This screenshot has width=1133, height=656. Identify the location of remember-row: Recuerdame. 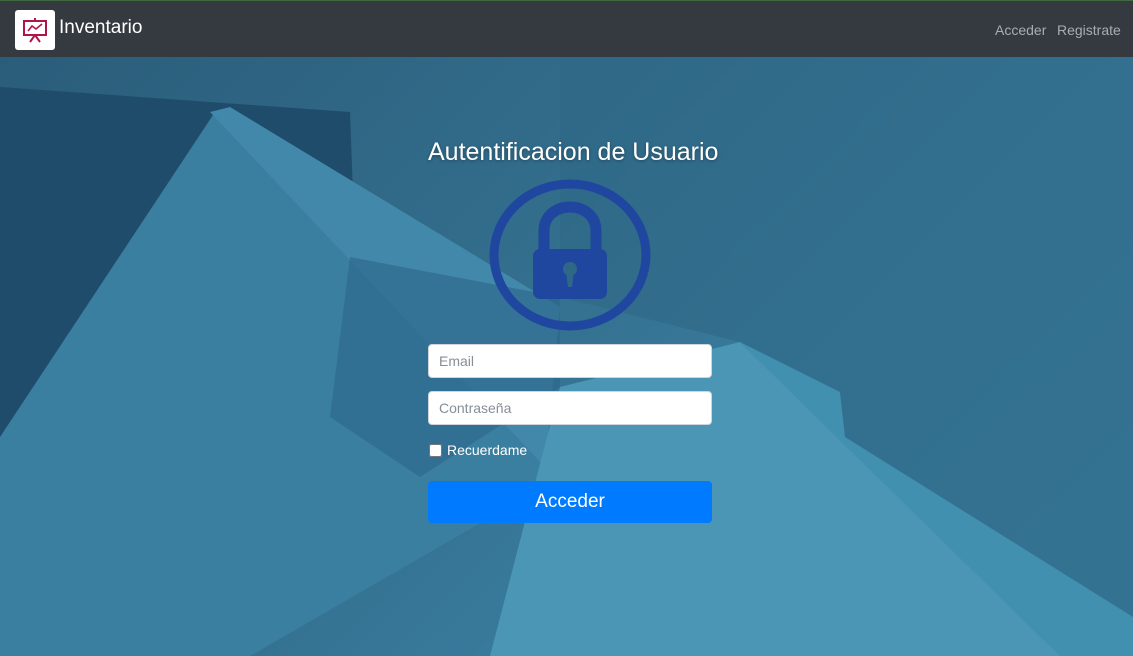
(477, 450).